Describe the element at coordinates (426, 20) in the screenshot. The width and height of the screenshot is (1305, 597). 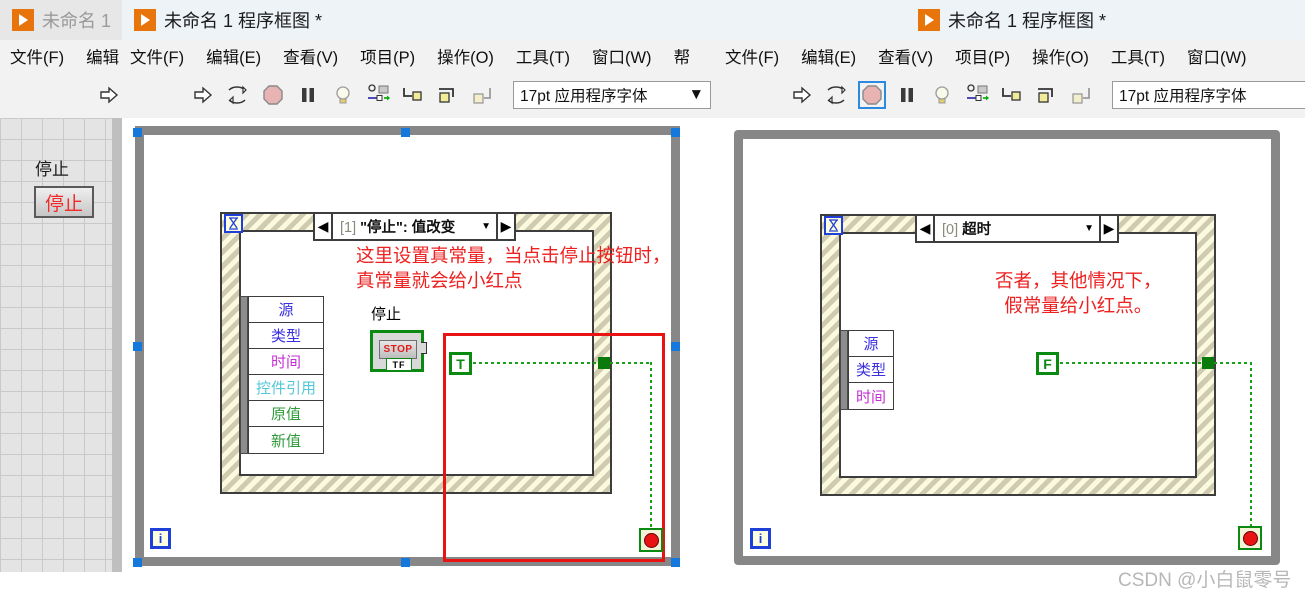
I see `titlebar-block-diagram-middle: 未命名 1 程序框图 *` at that location.